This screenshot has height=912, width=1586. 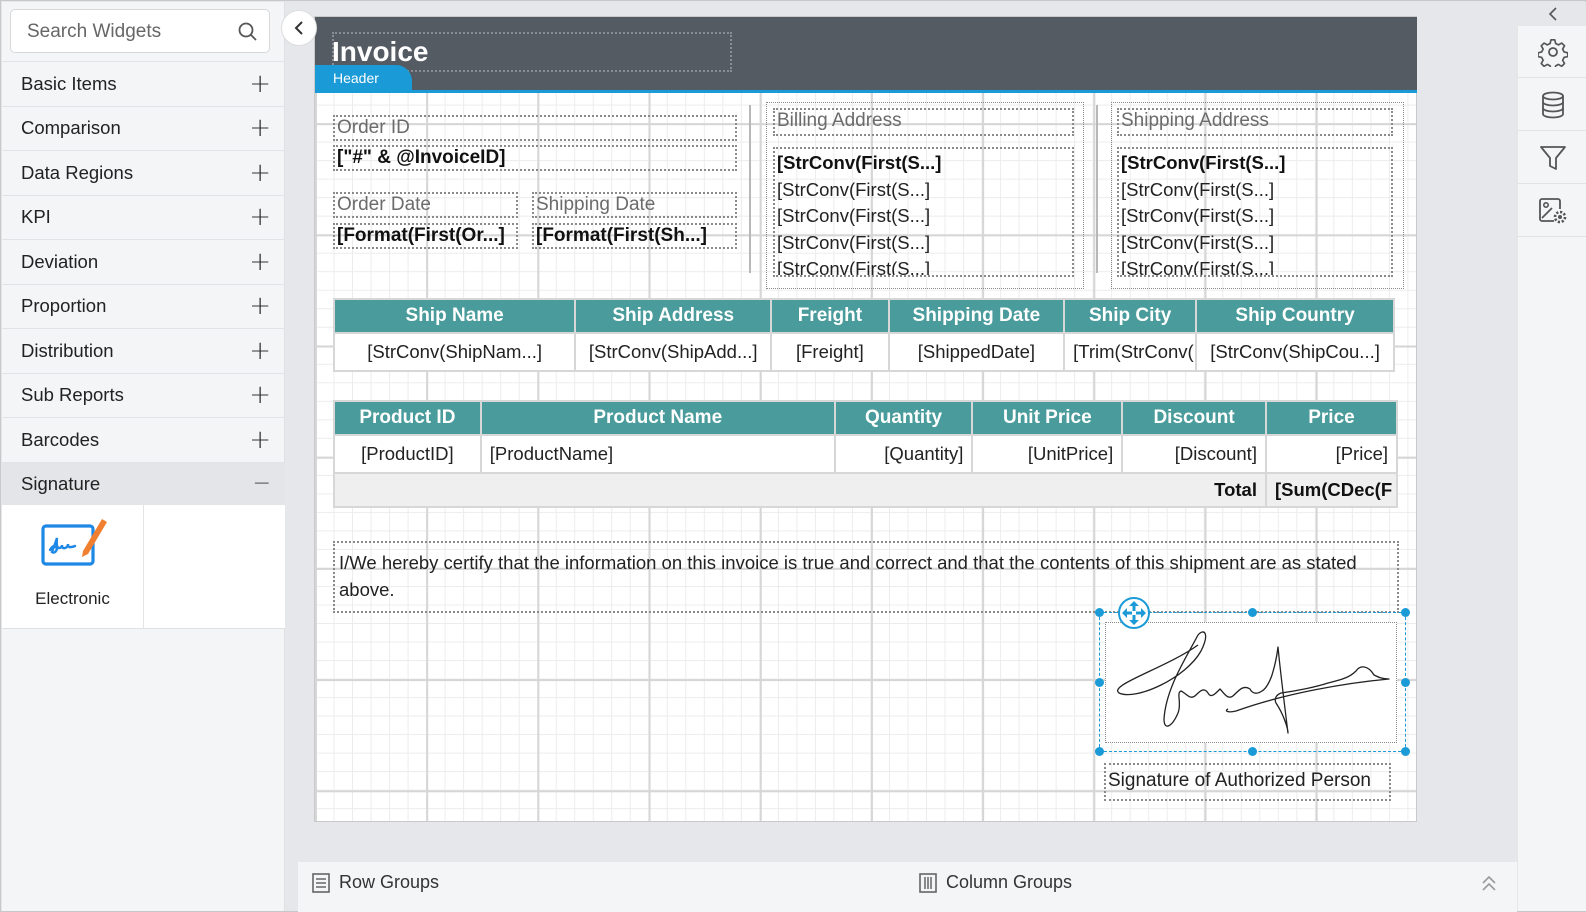 What do you see at coordinates (71, 128) in the screenshot?
I see `category-label: Comparison` at bounding box center [71, 128].